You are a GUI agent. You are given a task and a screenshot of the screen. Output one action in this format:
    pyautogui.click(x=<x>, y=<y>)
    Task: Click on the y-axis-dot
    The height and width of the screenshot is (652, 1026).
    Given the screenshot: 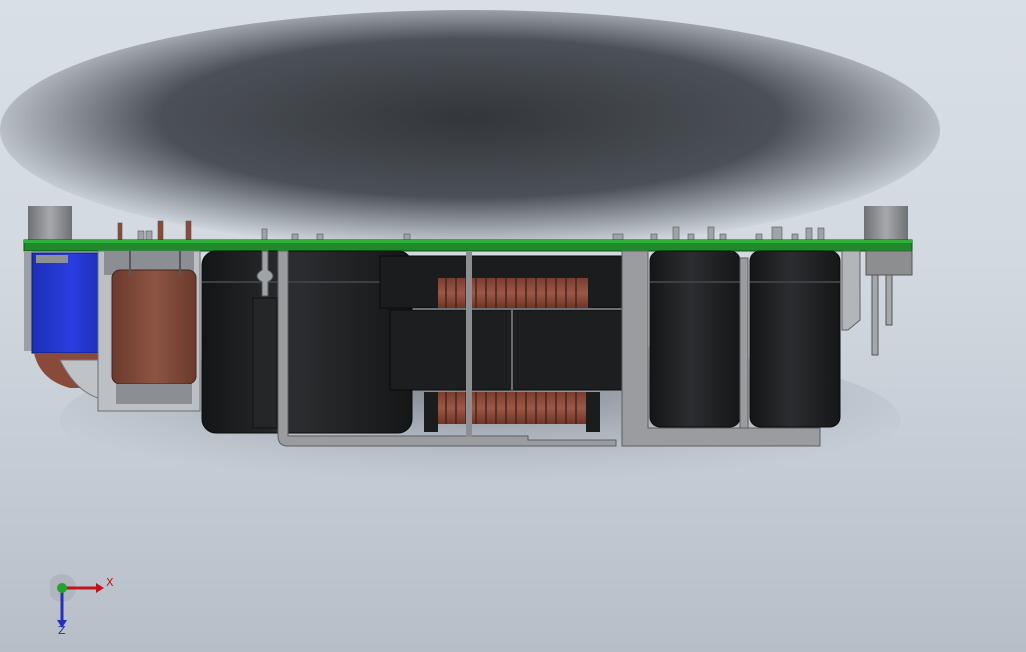 What is the action you would take?
    pyautogui.click(x=62, y=588)
    